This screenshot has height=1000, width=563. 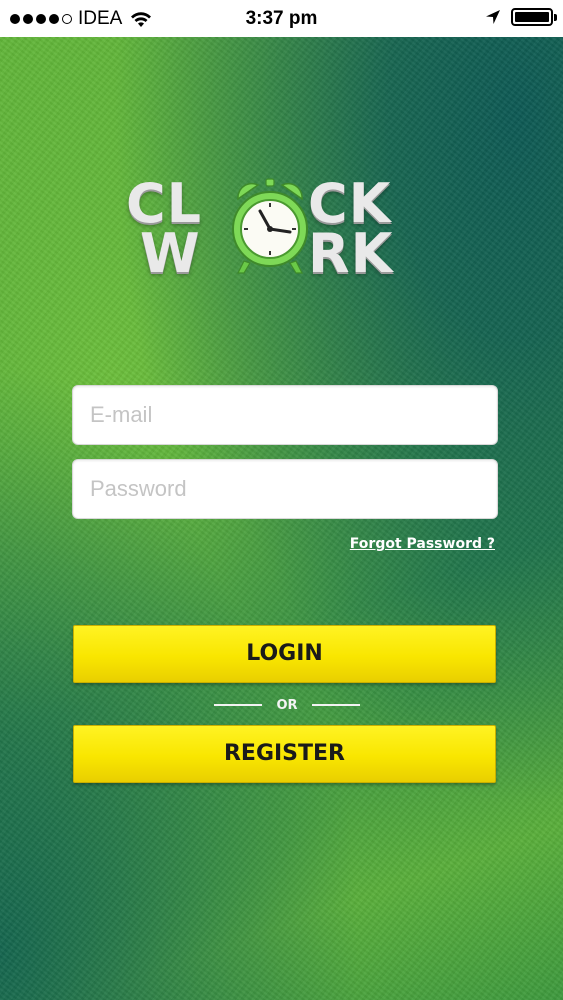 I want to click on clockwork-logo: CL CK W RK, so click(x=276, y=230).